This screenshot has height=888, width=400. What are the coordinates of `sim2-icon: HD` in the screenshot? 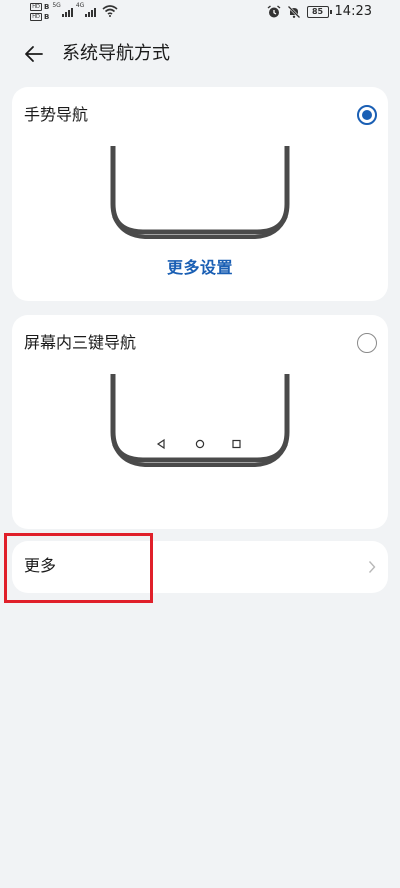 It's located at (36, 17).